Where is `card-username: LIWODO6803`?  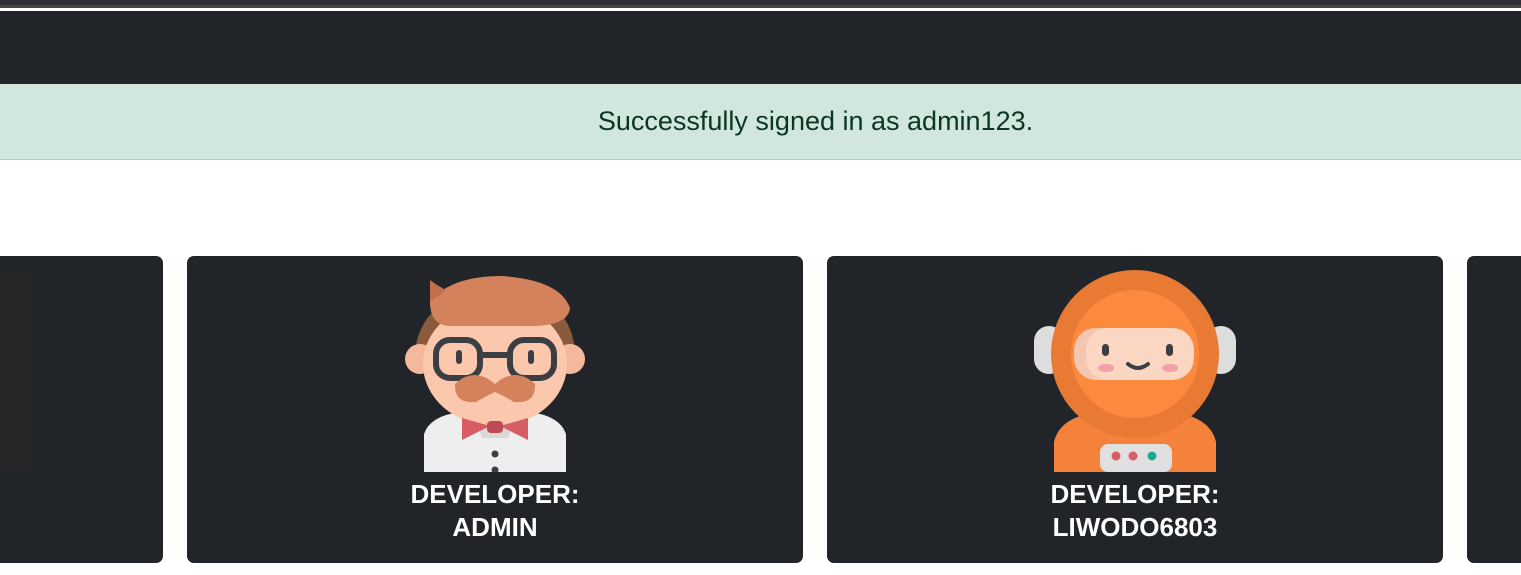 card-username: LIWODO6803 is located at coordinates (1135, 527).